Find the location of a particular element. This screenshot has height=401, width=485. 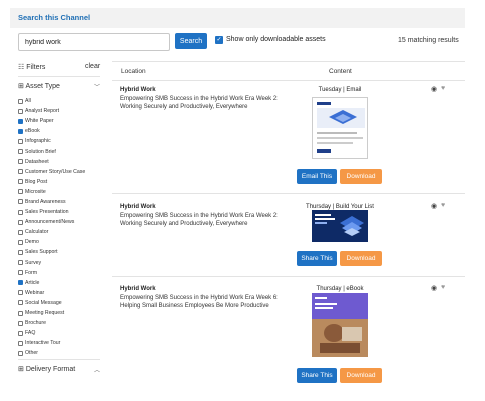

filter-label: Survey is located at coordinates (33, 262).